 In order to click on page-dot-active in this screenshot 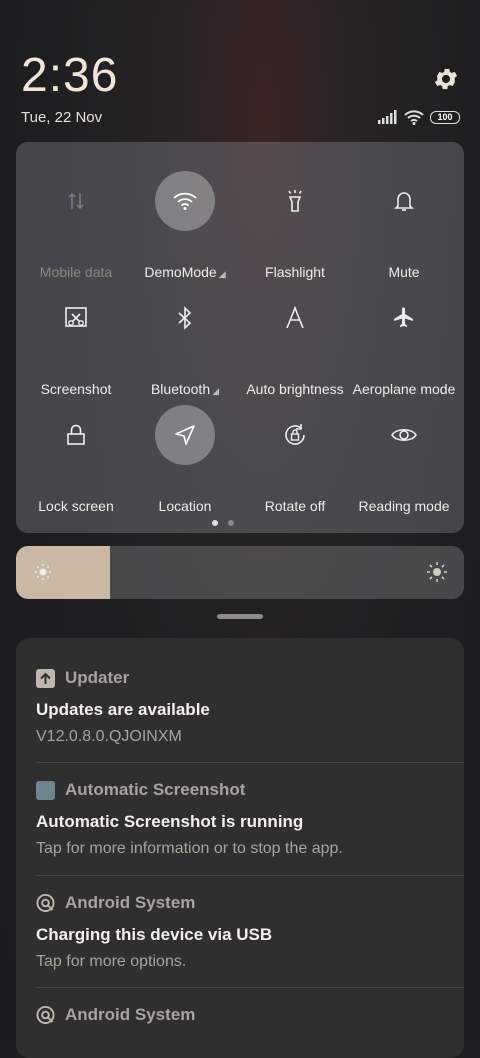, I will do `click(215, 523)`.